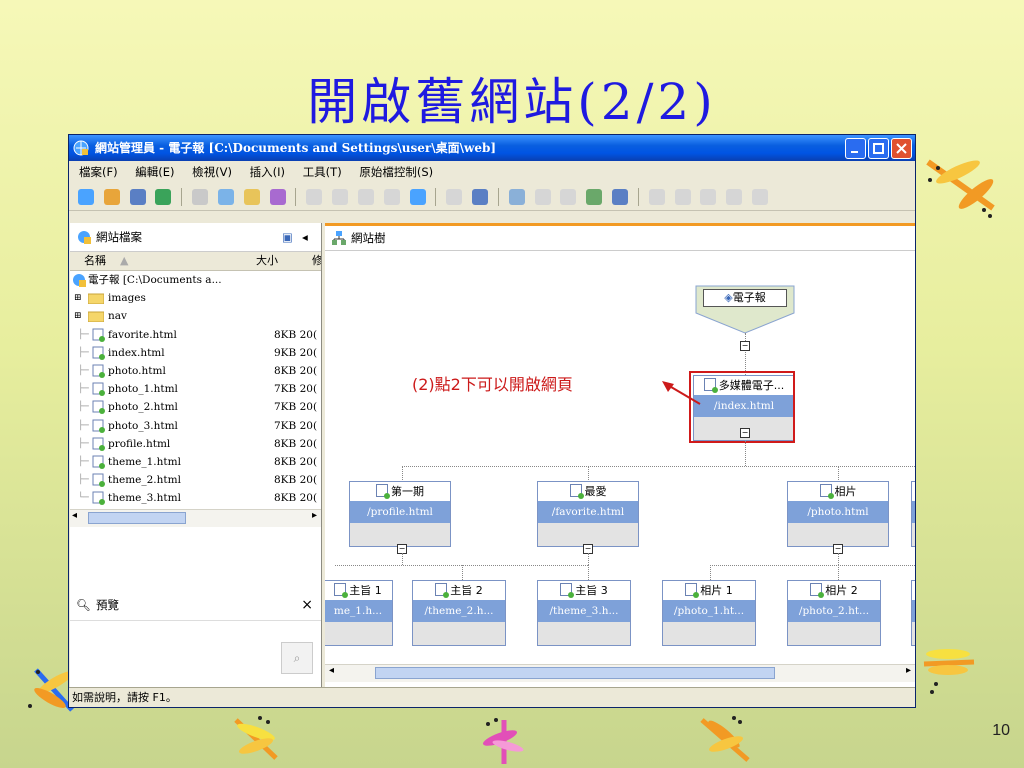 The image size is (1024, 768). I want to click on site-tree-title: 網站樹, so click(368, 238).